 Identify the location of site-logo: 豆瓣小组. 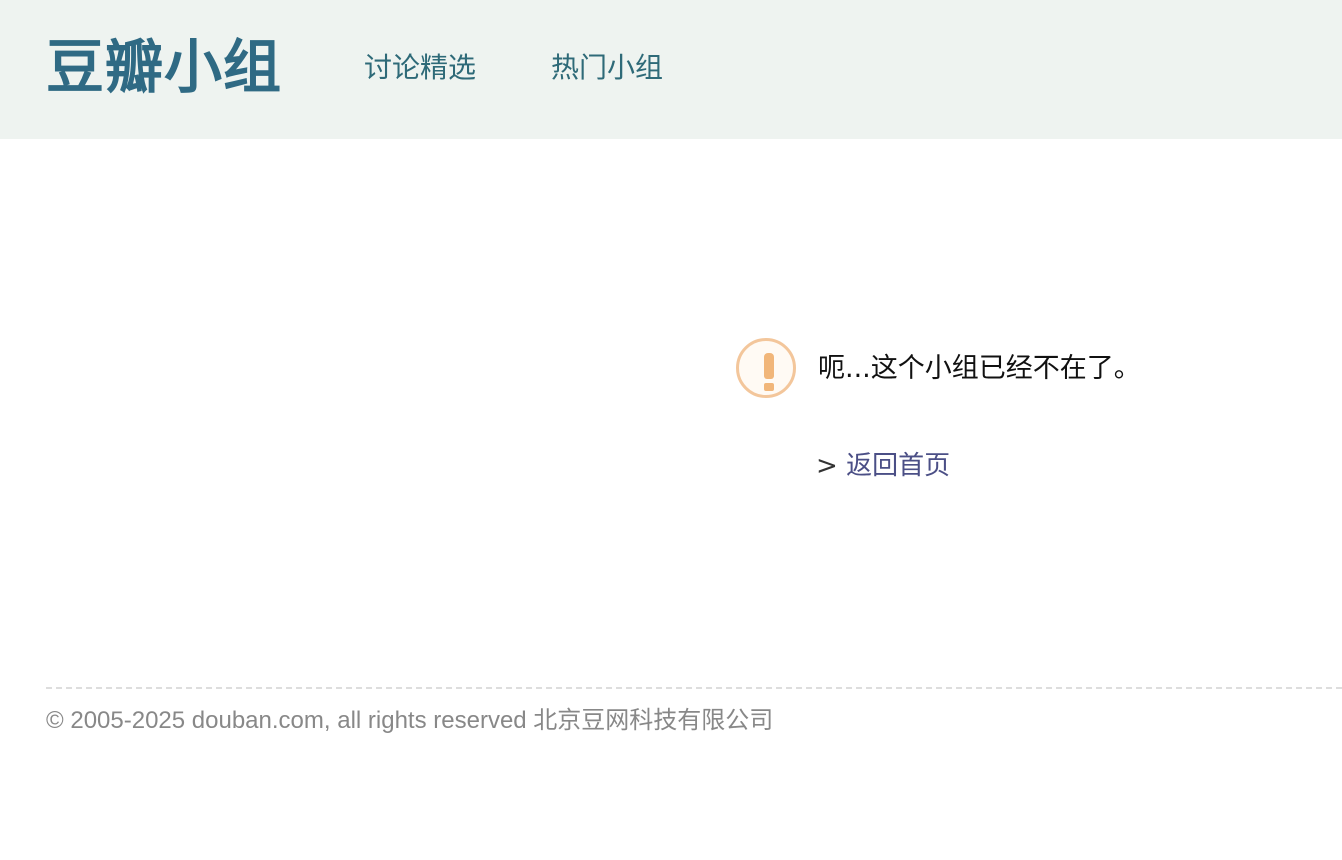
(164, 67).